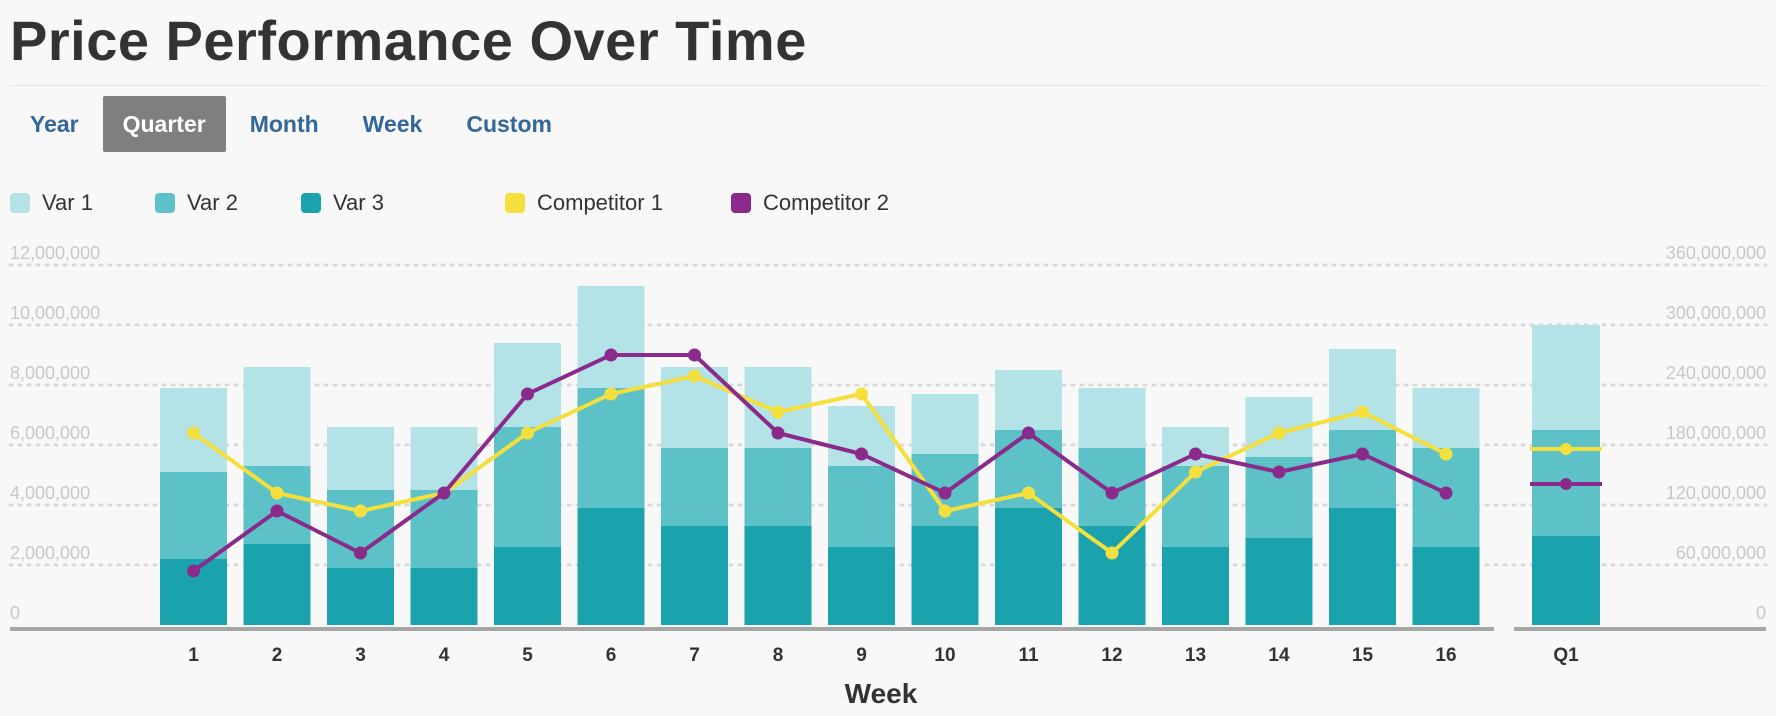 The image size is (1776, 716). Describe the element at coordinates (50, 373) in the screenshot. I see `y-left-tick-label: 8,000,000` at that location.